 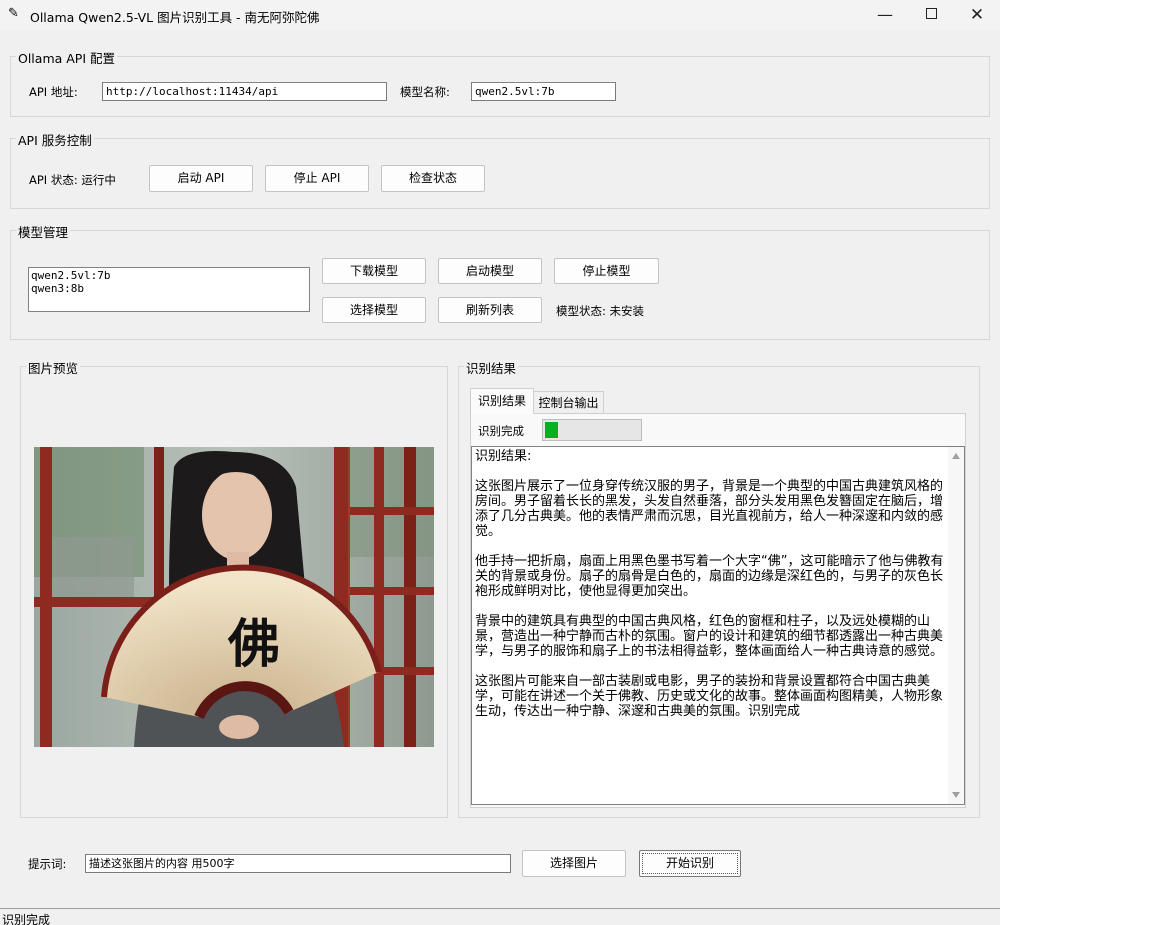 What do you see at coordinates (500, 15) in the screenshot?
I see `title-bar: ✎ Ollama Qwen2.5-VL 图片识别工具 - 南无阿弥陀佛 — ✕` at bounding box center [500, 15].